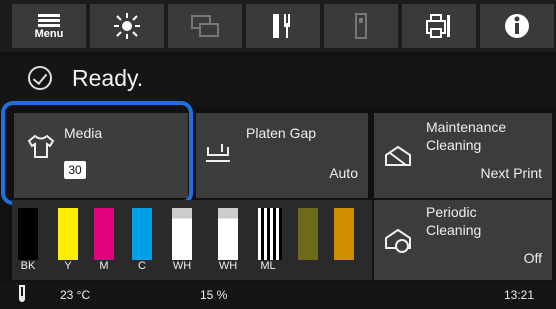 The width and height of the screenshot is (556, 309). I want to click on printer-wrench-icon, so click(438, 26).